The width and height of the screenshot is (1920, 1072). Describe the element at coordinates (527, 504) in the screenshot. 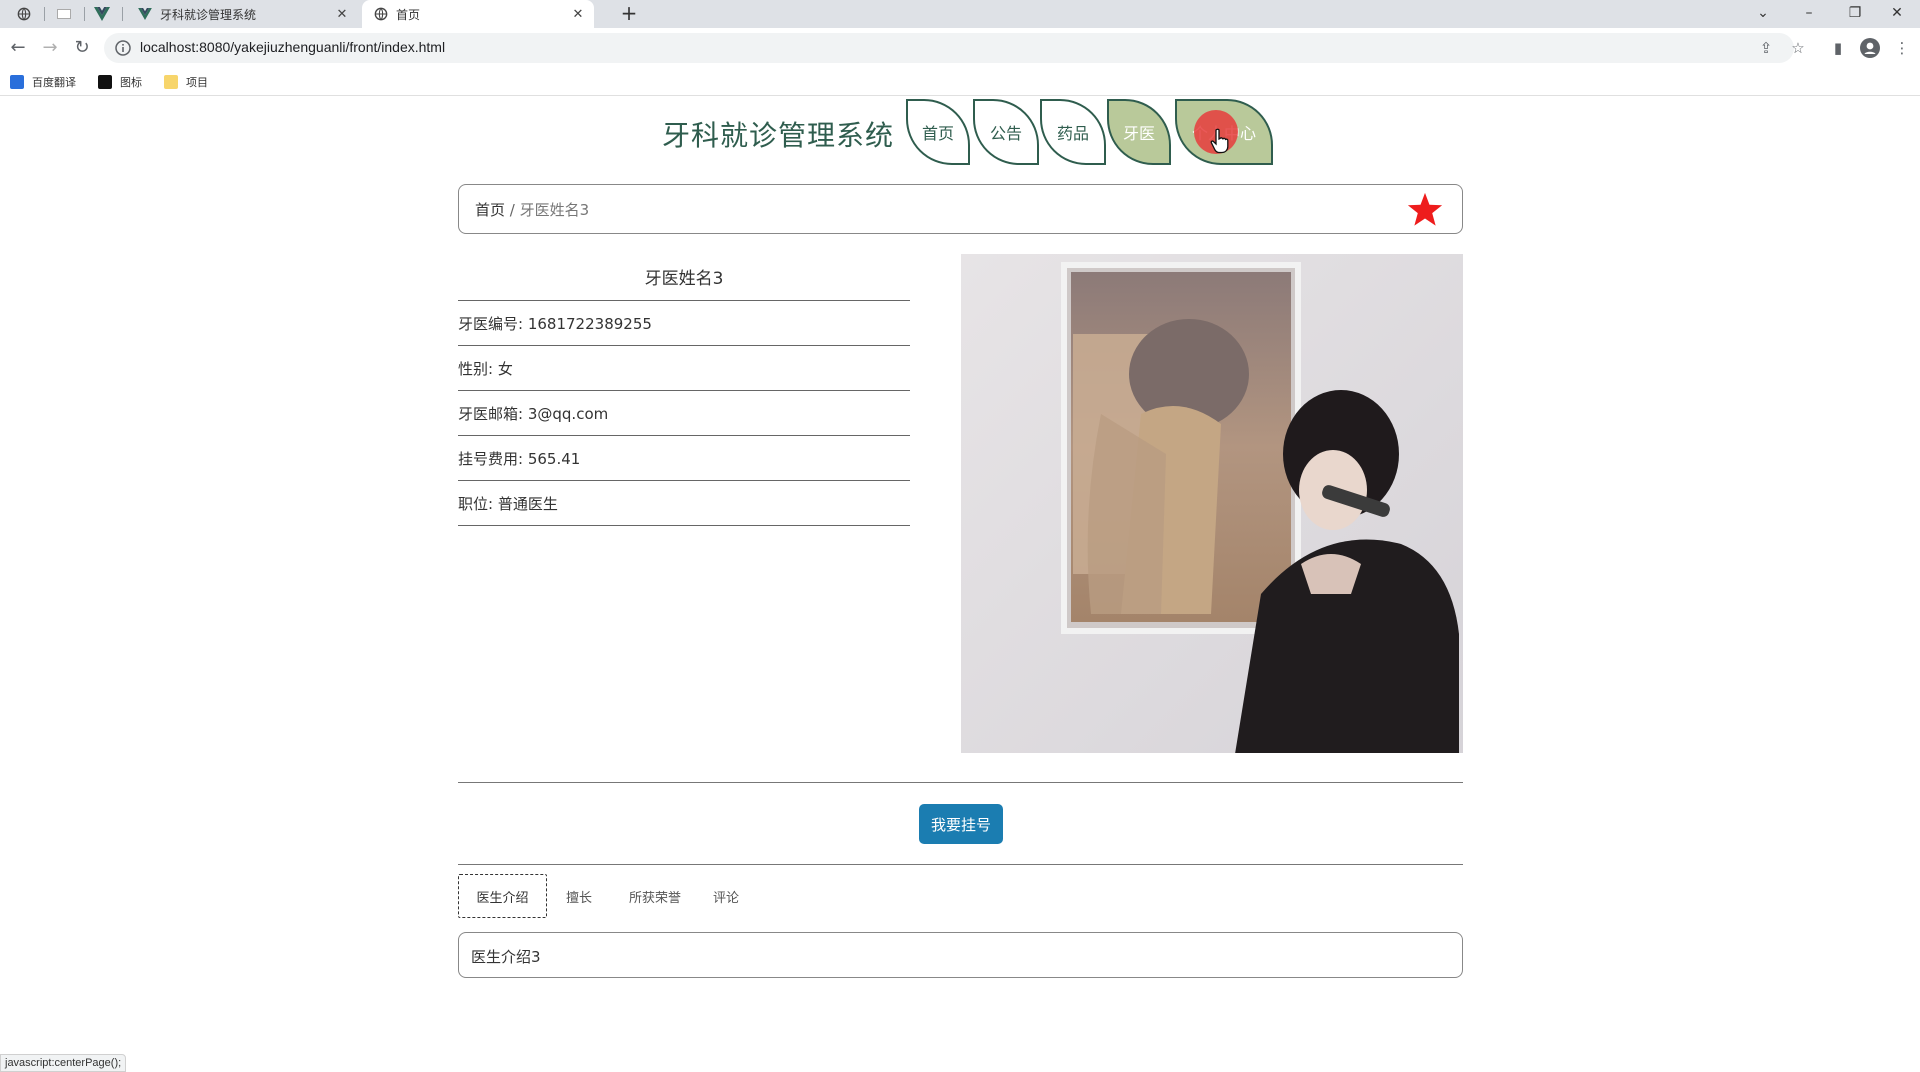

I see `field-value: 普通医生` at that location.